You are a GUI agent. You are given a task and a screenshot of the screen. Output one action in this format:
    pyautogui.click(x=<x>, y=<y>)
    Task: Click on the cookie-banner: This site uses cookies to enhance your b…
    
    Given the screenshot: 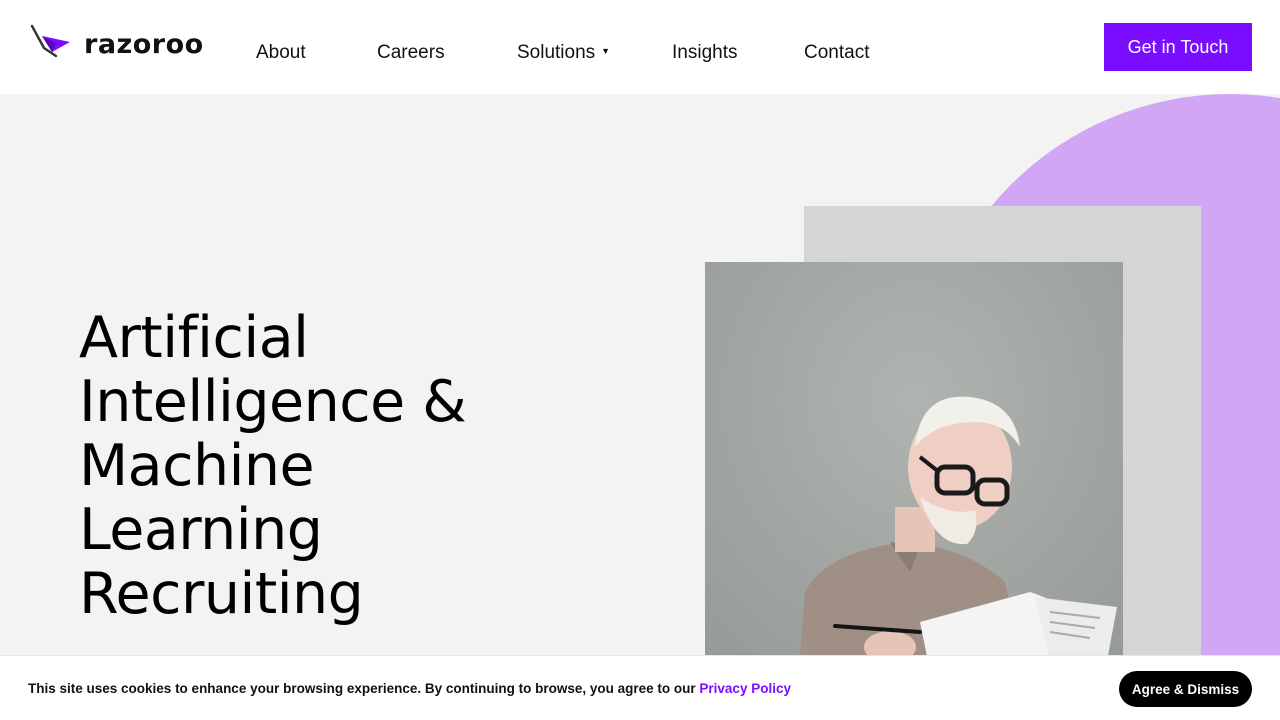 What is the action you would take?
    pyautogui.click(x=640, y=687)
    